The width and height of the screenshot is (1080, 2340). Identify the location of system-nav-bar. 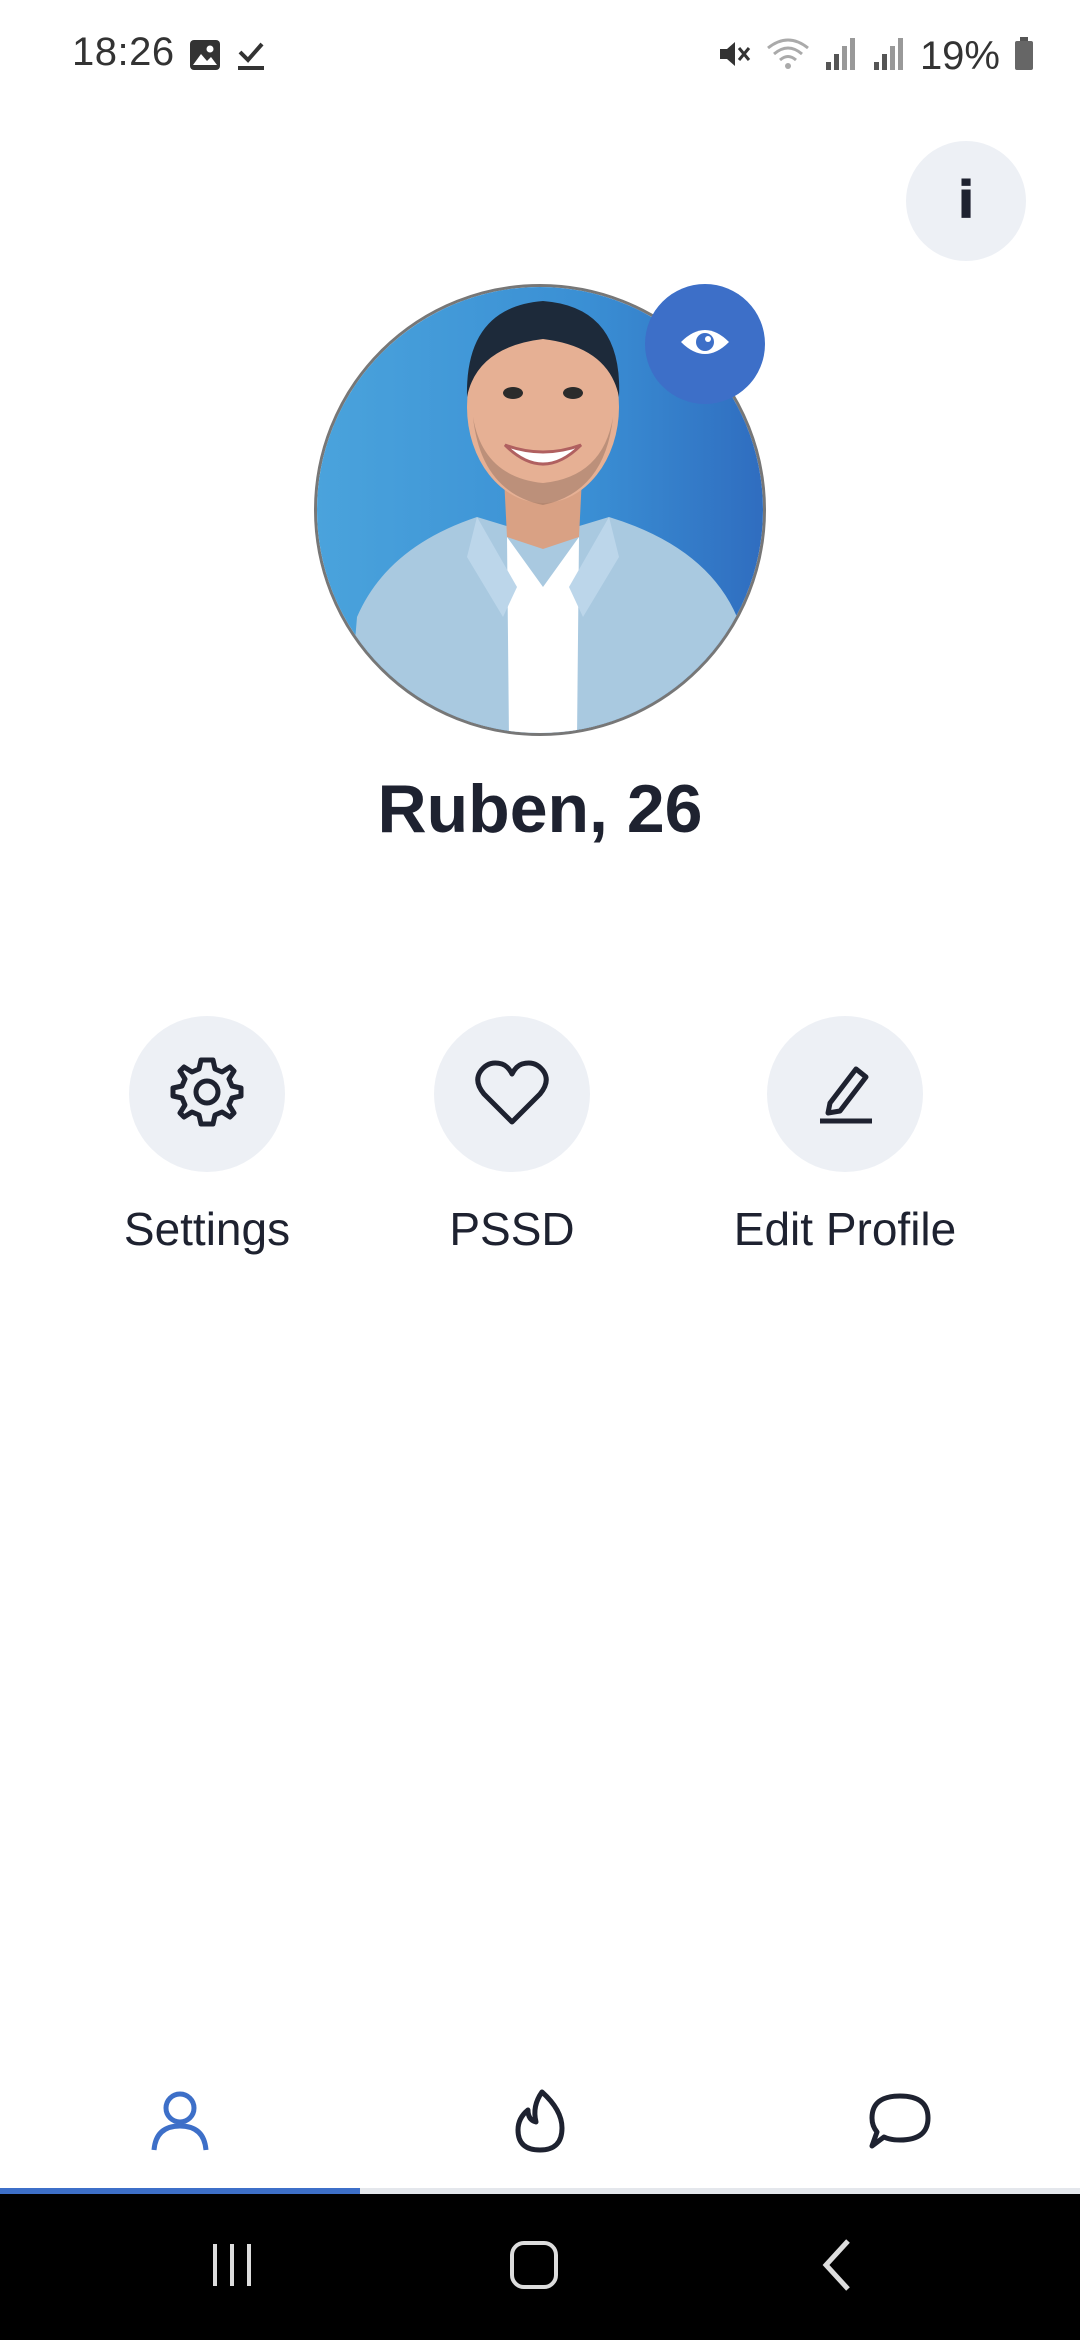
(540, 2267).